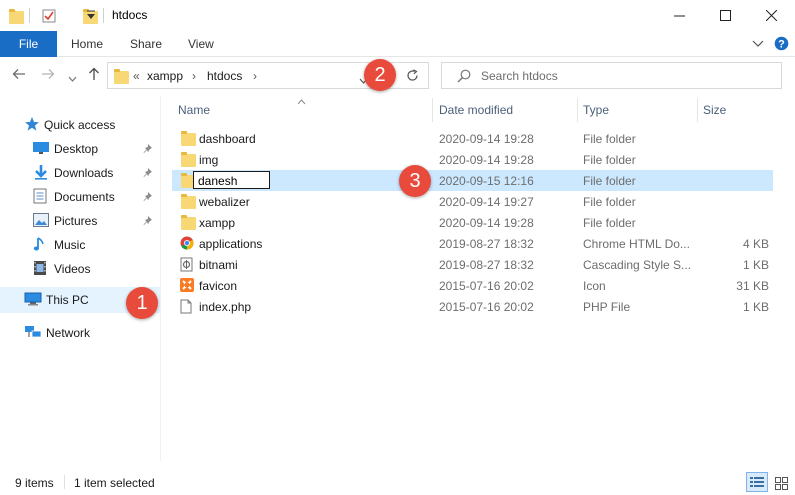 This screenshot has width=795, height=495. Describe the element at coordinates (758, 45) in the screenshot. I see `expand-ribbon-icon` at that location.